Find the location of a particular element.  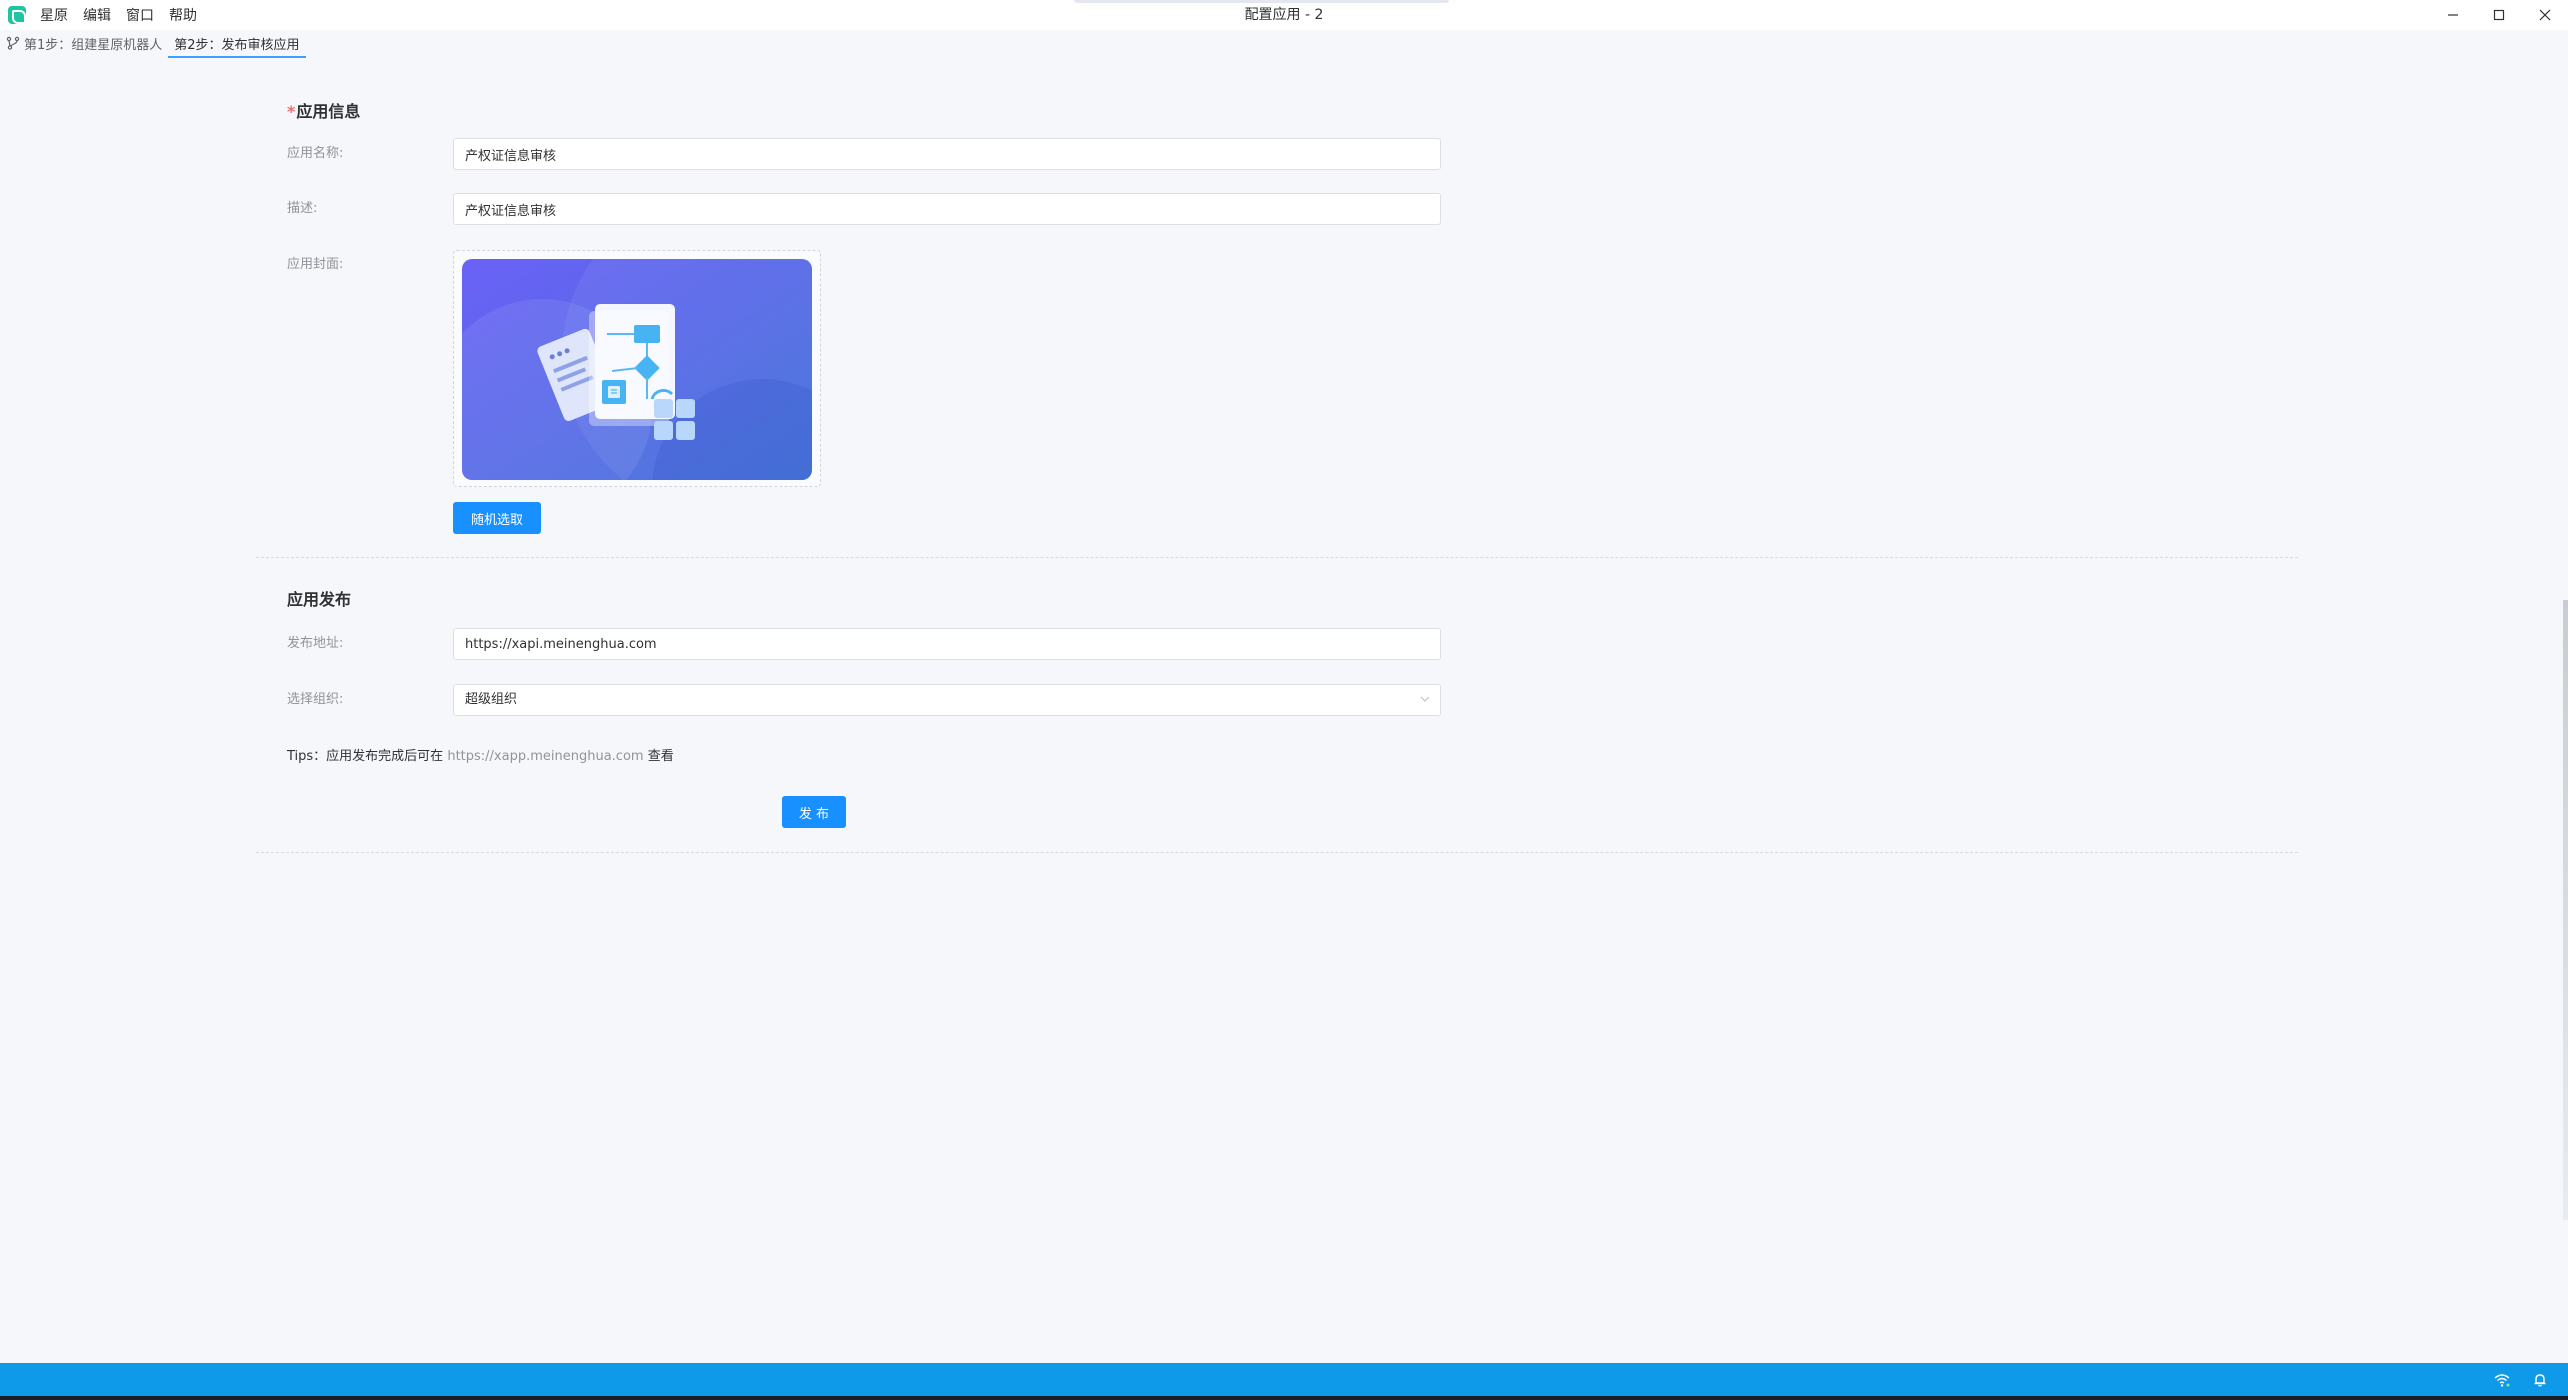

org-select-label: 选择组织: is located at coordinates (315, 699).